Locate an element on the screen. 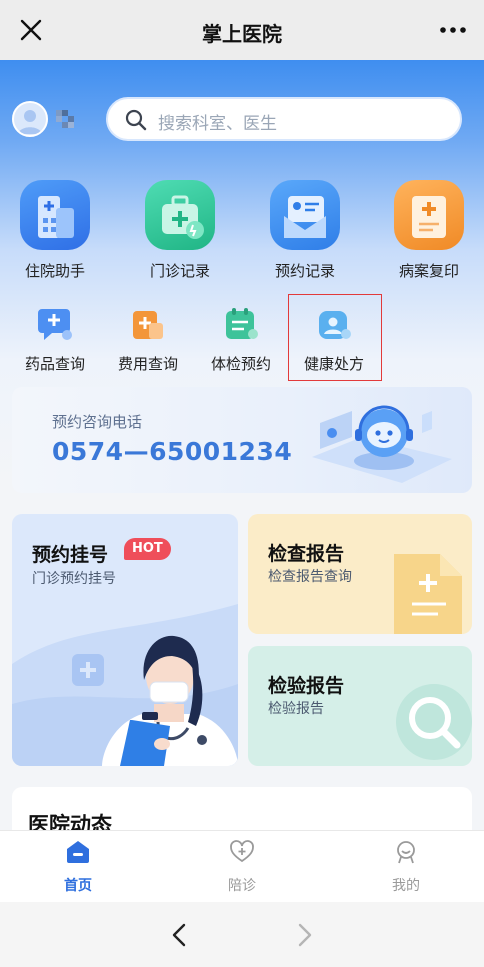 This screenshot has width=484, height=967. search-placeholder: 搜索科室、医生 is located at coordinates (217, 124).